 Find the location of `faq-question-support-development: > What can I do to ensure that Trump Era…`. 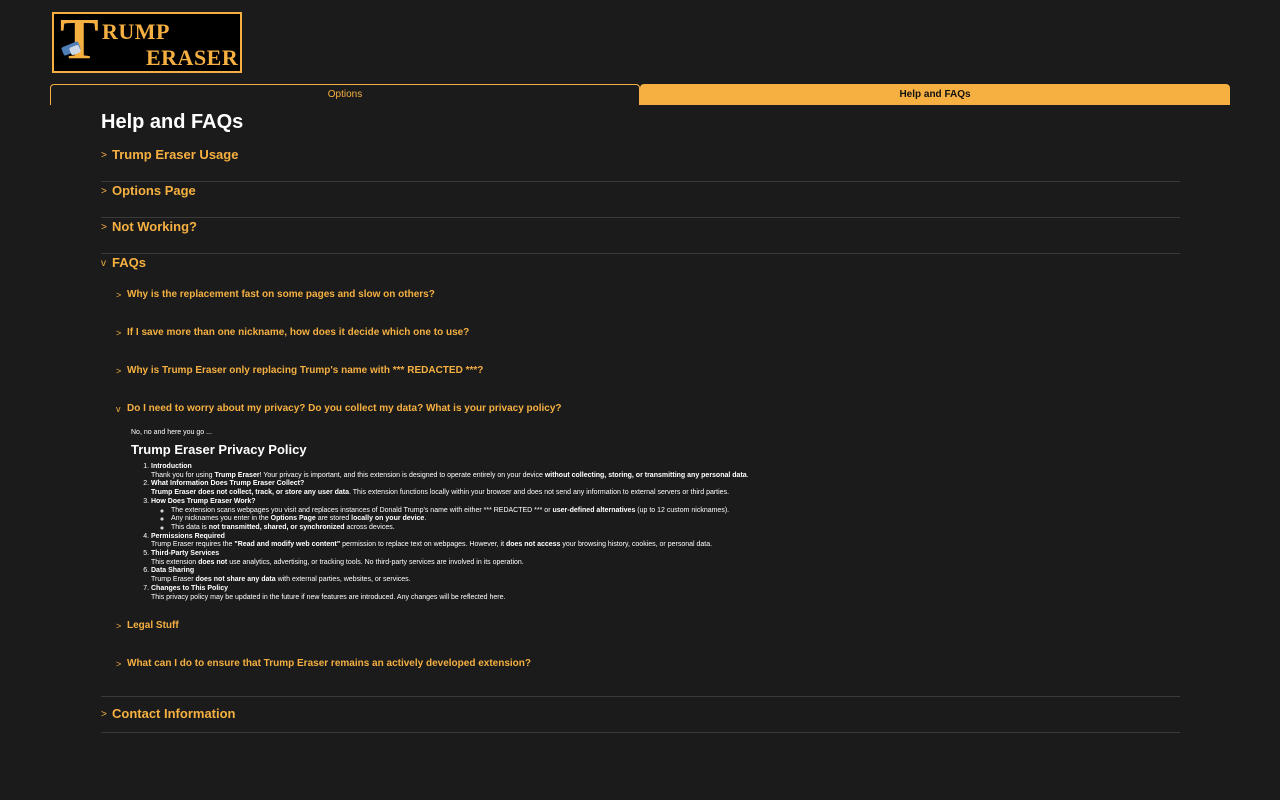

faq-question-support-development: > What can I do to ensure that Trump Era… is located at coordinates (648, 673).